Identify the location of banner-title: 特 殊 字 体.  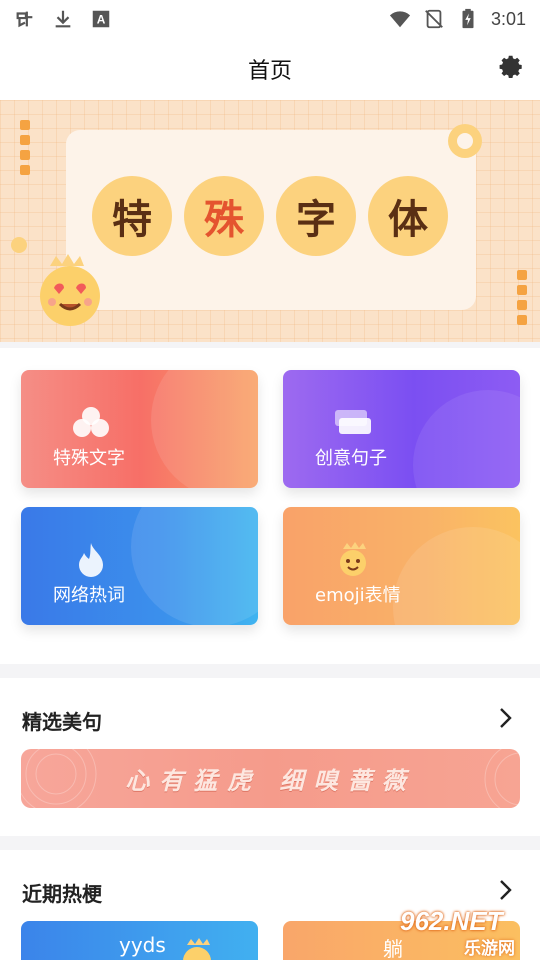
(270, 216).